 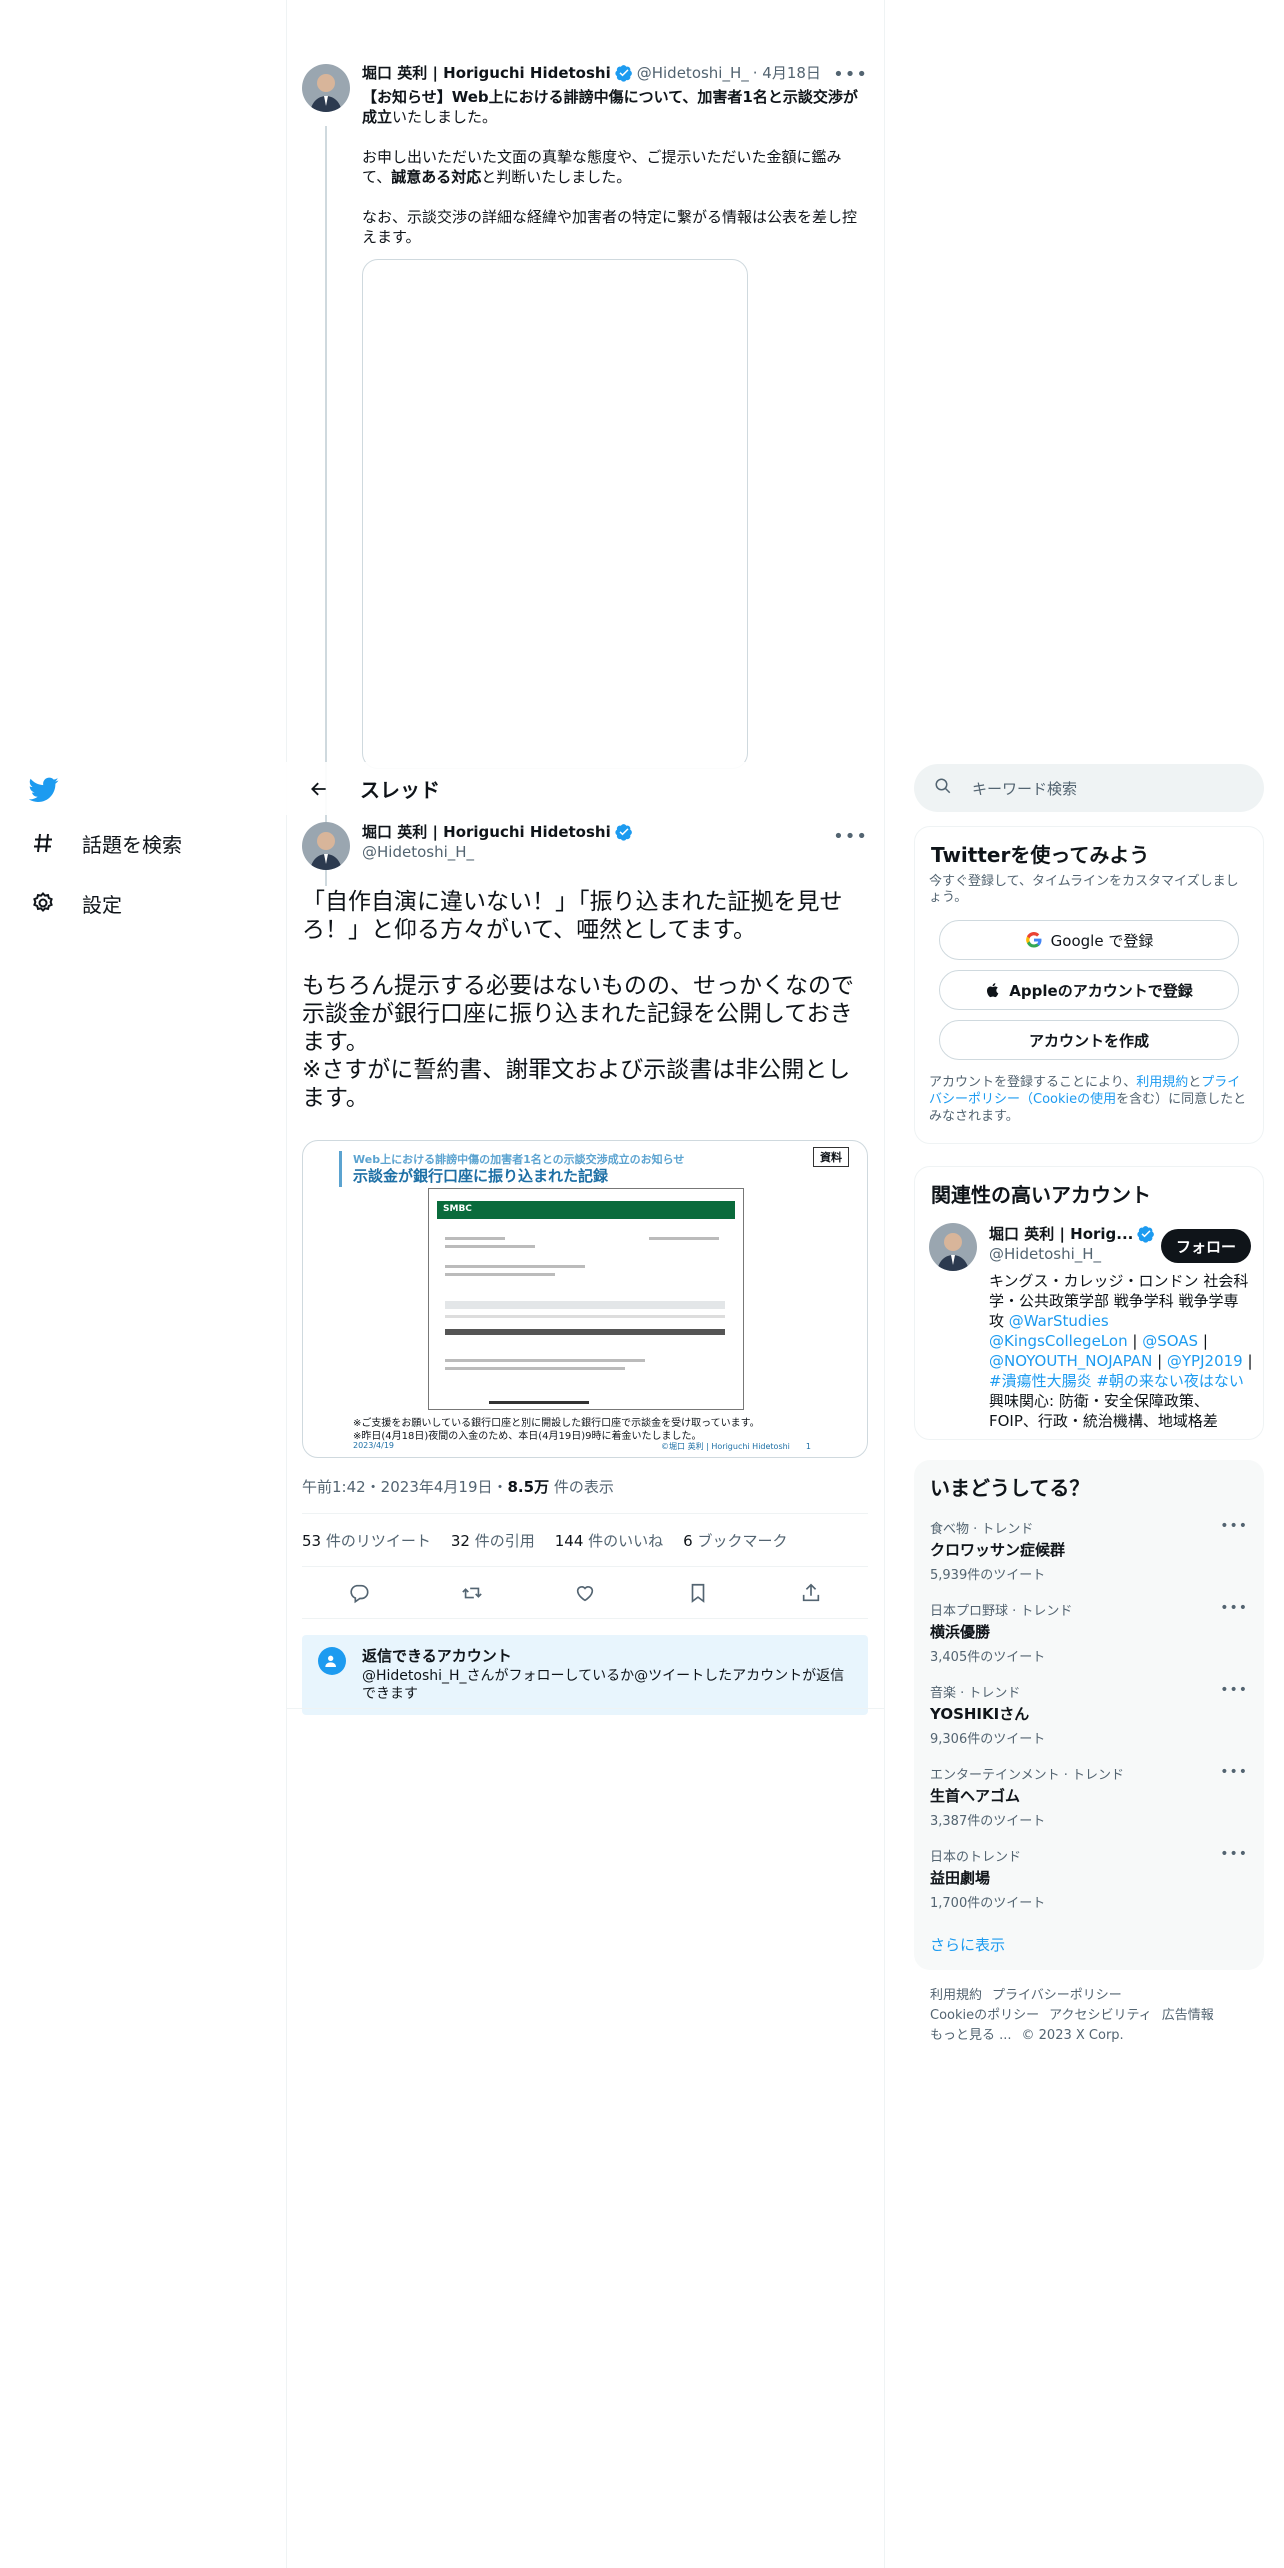 I want to click on tweet-text-paragraph: ※さすがに誓約書、謝罪文および示談書は非公開とします。, so click(x=576, y=1084).